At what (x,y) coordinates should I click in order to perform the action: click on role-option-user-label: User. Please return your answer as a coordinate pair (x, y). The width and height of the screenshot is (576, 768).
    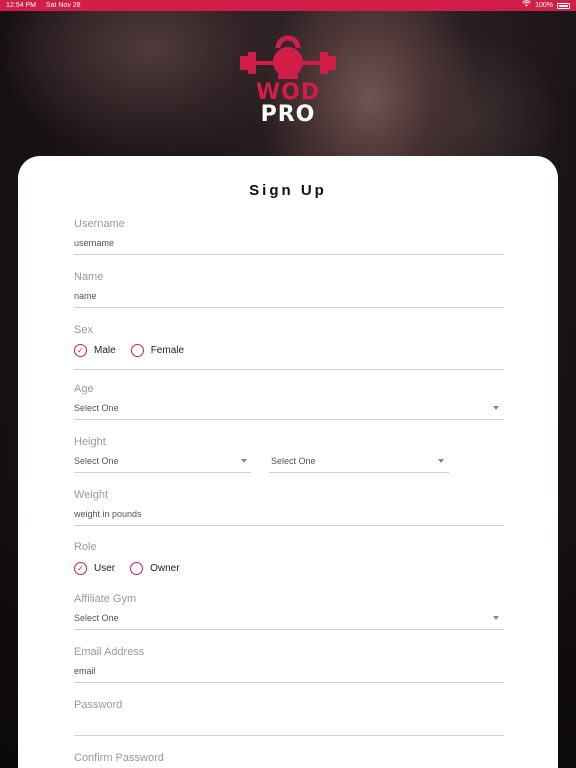
    Looking at the image, I should click on (105, 568).